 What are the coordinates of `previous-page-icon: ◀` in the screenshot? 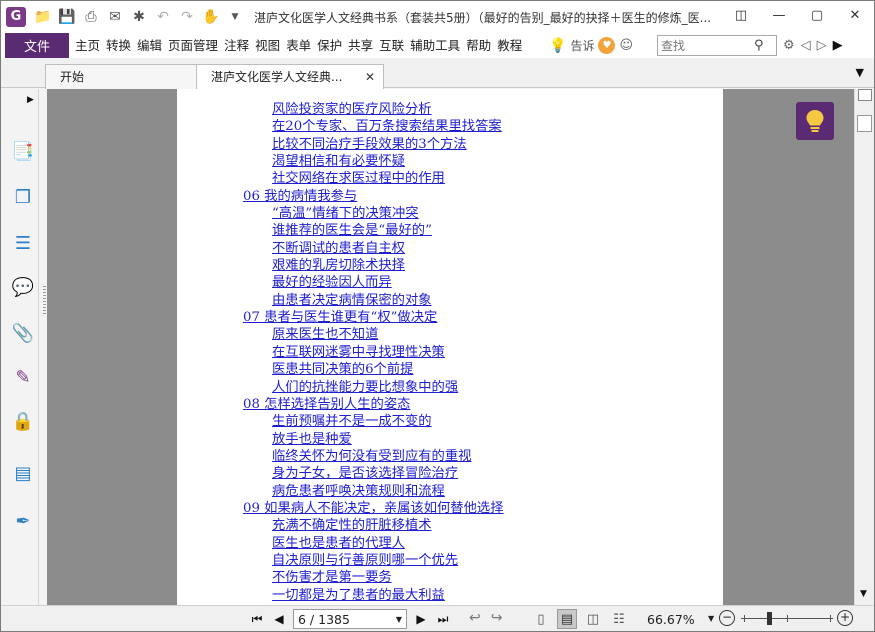 It's located at (279, 619).